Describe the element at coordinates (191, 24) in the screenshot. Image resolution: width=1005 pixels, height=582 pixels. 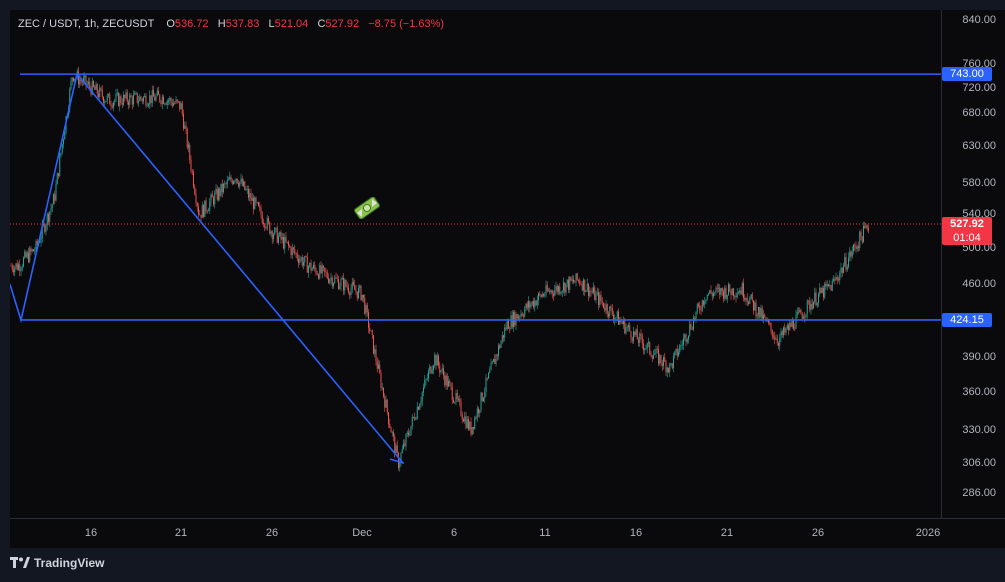
I see `open-value: 536.72` at that location.